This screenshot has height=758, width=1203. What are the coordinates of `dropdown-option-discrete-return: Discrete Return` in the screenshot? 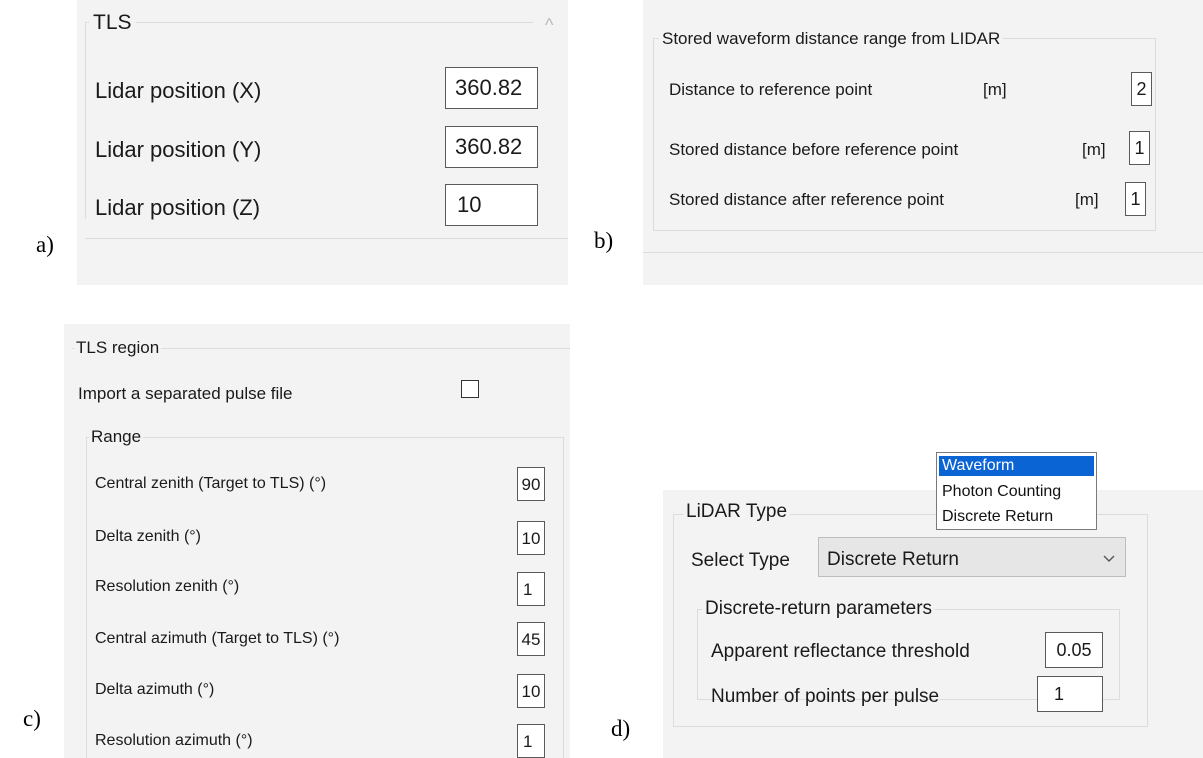 It's located at (1016, 517).